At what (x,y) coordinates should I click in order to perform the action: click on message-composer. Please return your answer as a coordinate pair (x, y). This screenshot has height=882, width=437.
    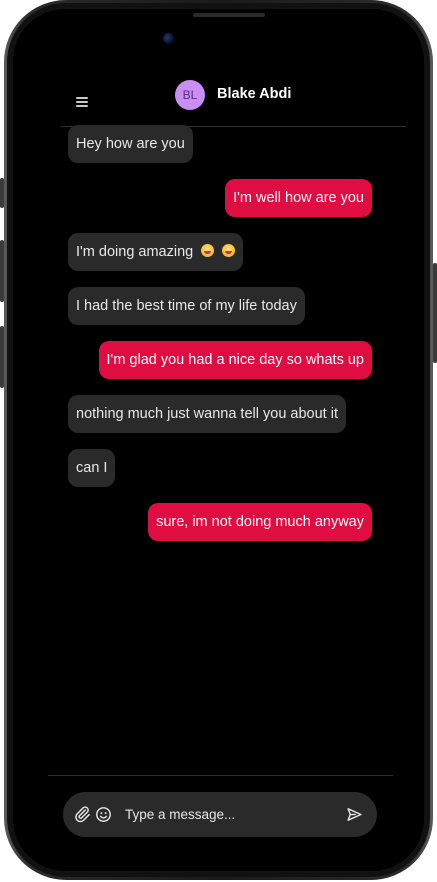
    Looking at the image, I should click on (220, 814).